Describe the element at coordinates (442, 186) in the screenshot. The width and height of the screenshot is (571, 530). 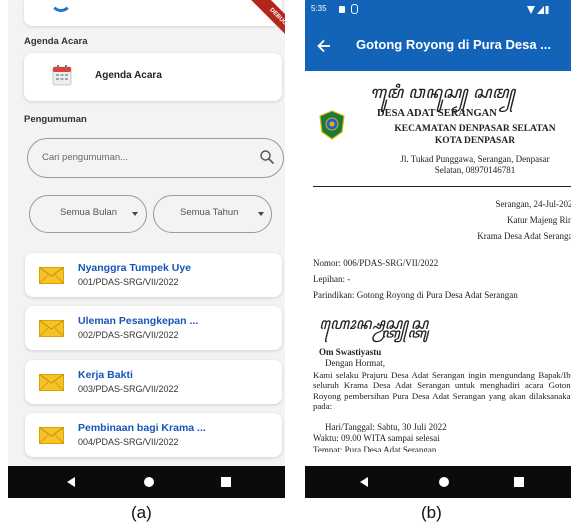
I see `letterhead-divider` at that location.